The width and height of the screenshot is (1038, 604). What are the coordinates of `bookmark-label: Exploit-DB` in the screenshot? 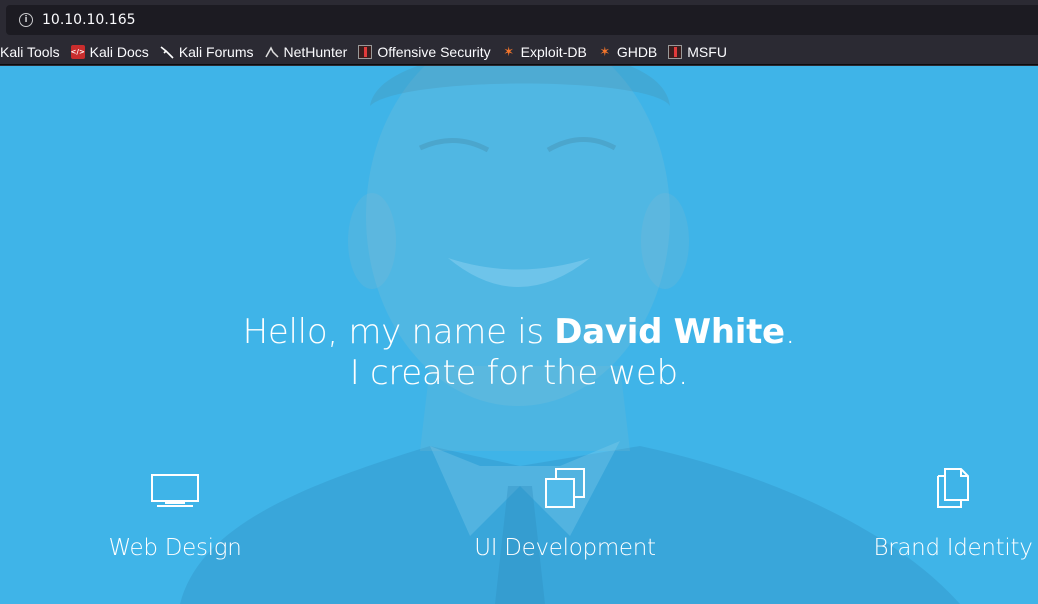 It's located at (553, 52).